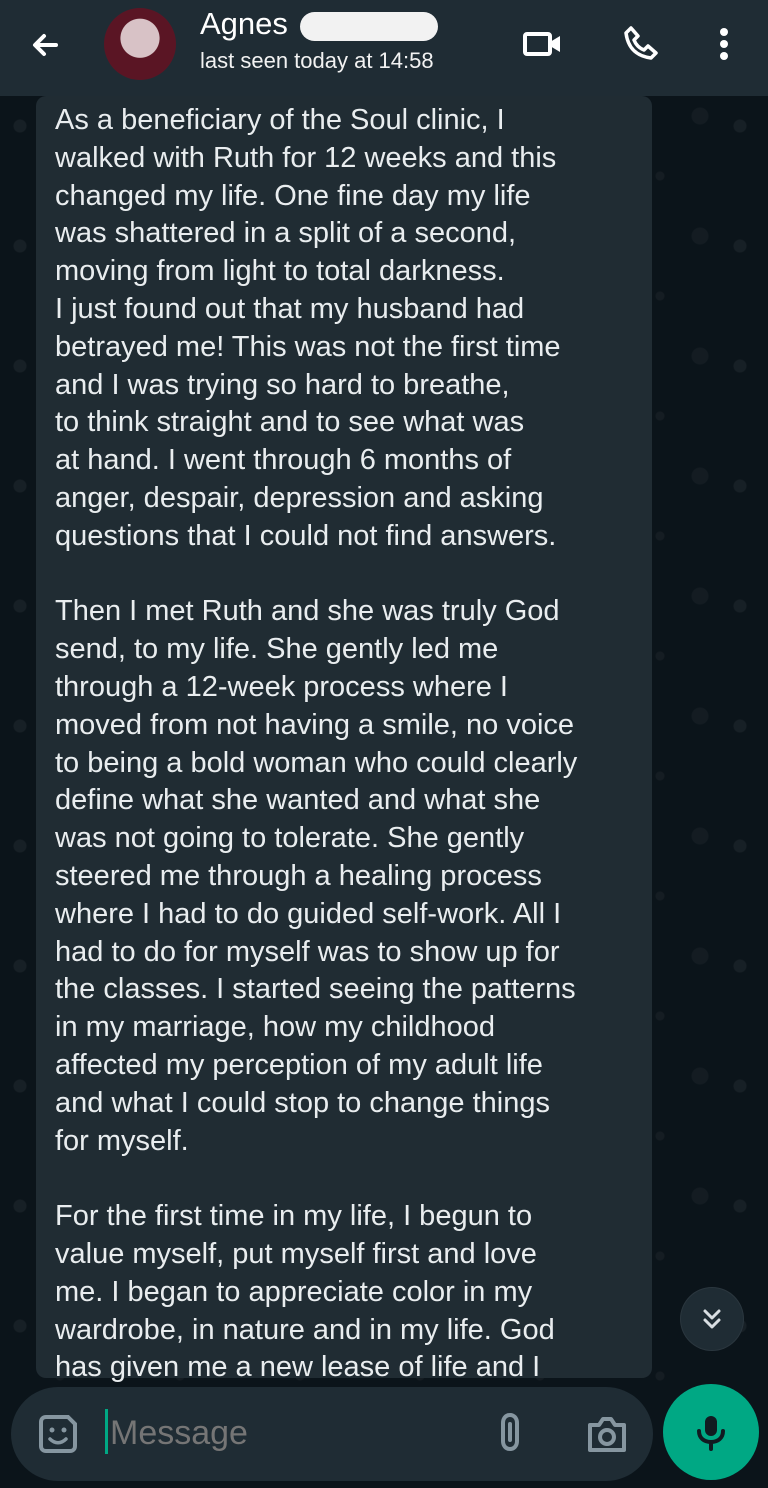 The height and width of the screenshot is (1488, 768). I want to click on more-vert-icon, so click(724, 44).